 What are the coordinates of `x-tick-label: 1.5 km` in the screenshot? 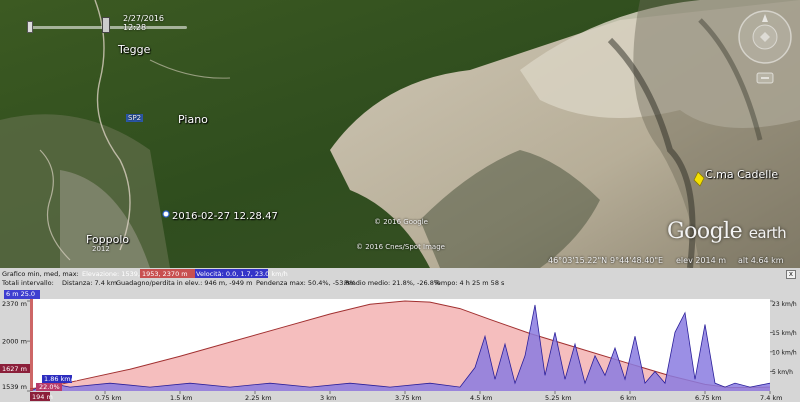 It's located at (181, 398).